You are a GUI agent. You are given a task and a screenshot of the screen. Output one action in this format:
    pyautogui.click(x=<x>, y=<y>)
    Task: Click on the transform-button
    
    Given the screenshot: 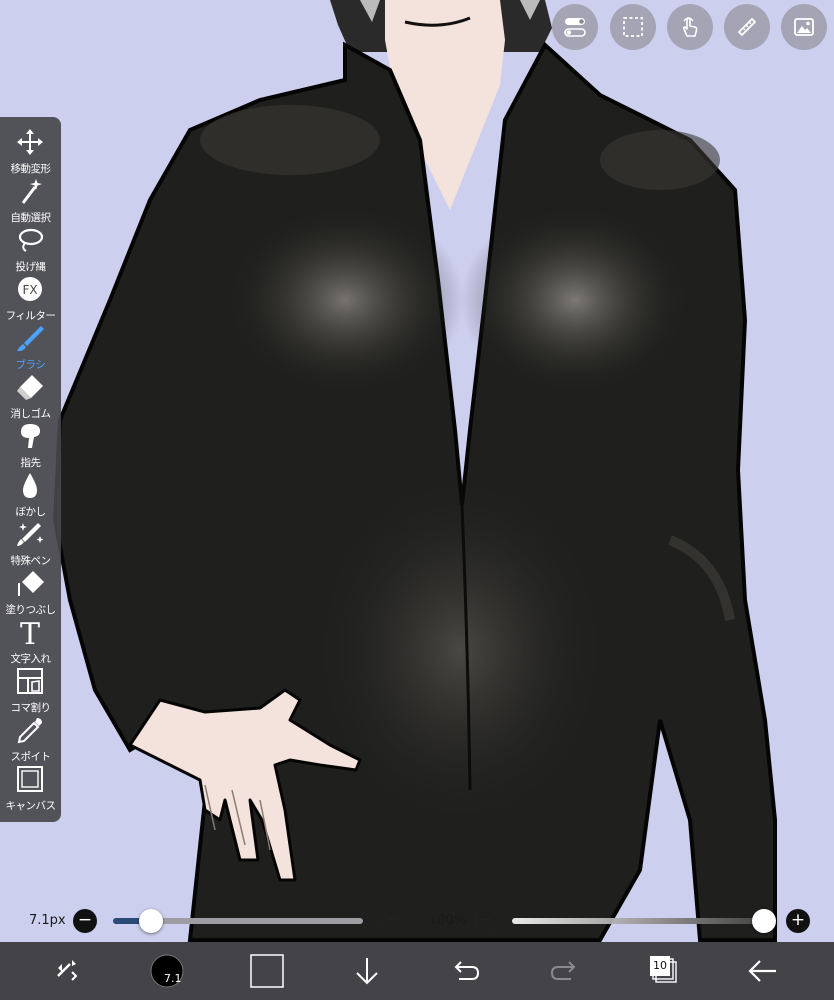 What is the action you would take?
    pyautogui.click(x=67, y=971)
    